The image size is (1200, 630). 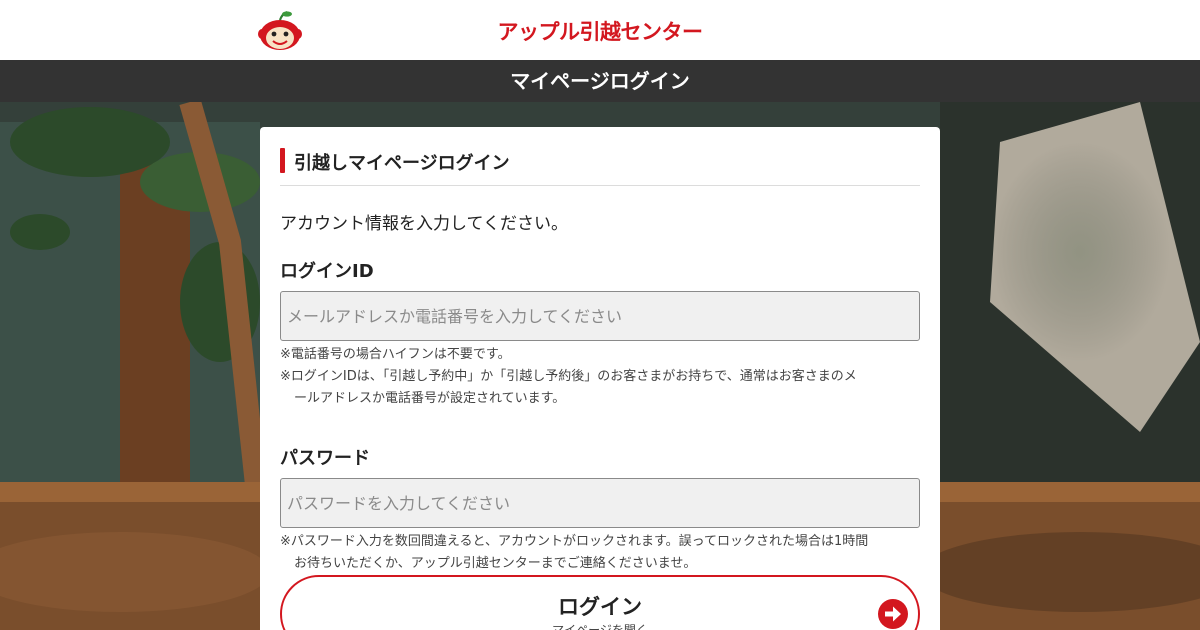 What do you see at coordinates (600, 316) in the screenshot?
I see `login-id-input` at bounding box center [600, 316].